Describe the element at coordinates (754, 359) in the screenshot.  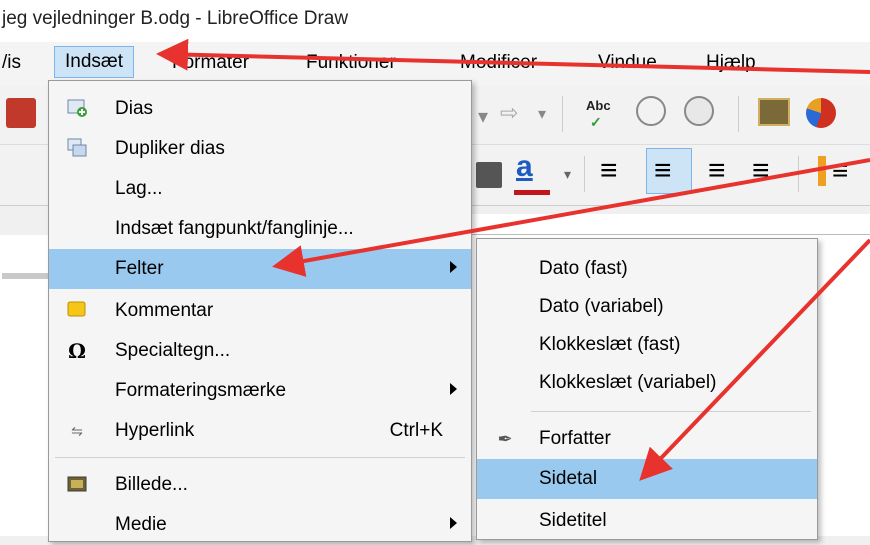
I see `annotation-arrow-page-number` at that location.